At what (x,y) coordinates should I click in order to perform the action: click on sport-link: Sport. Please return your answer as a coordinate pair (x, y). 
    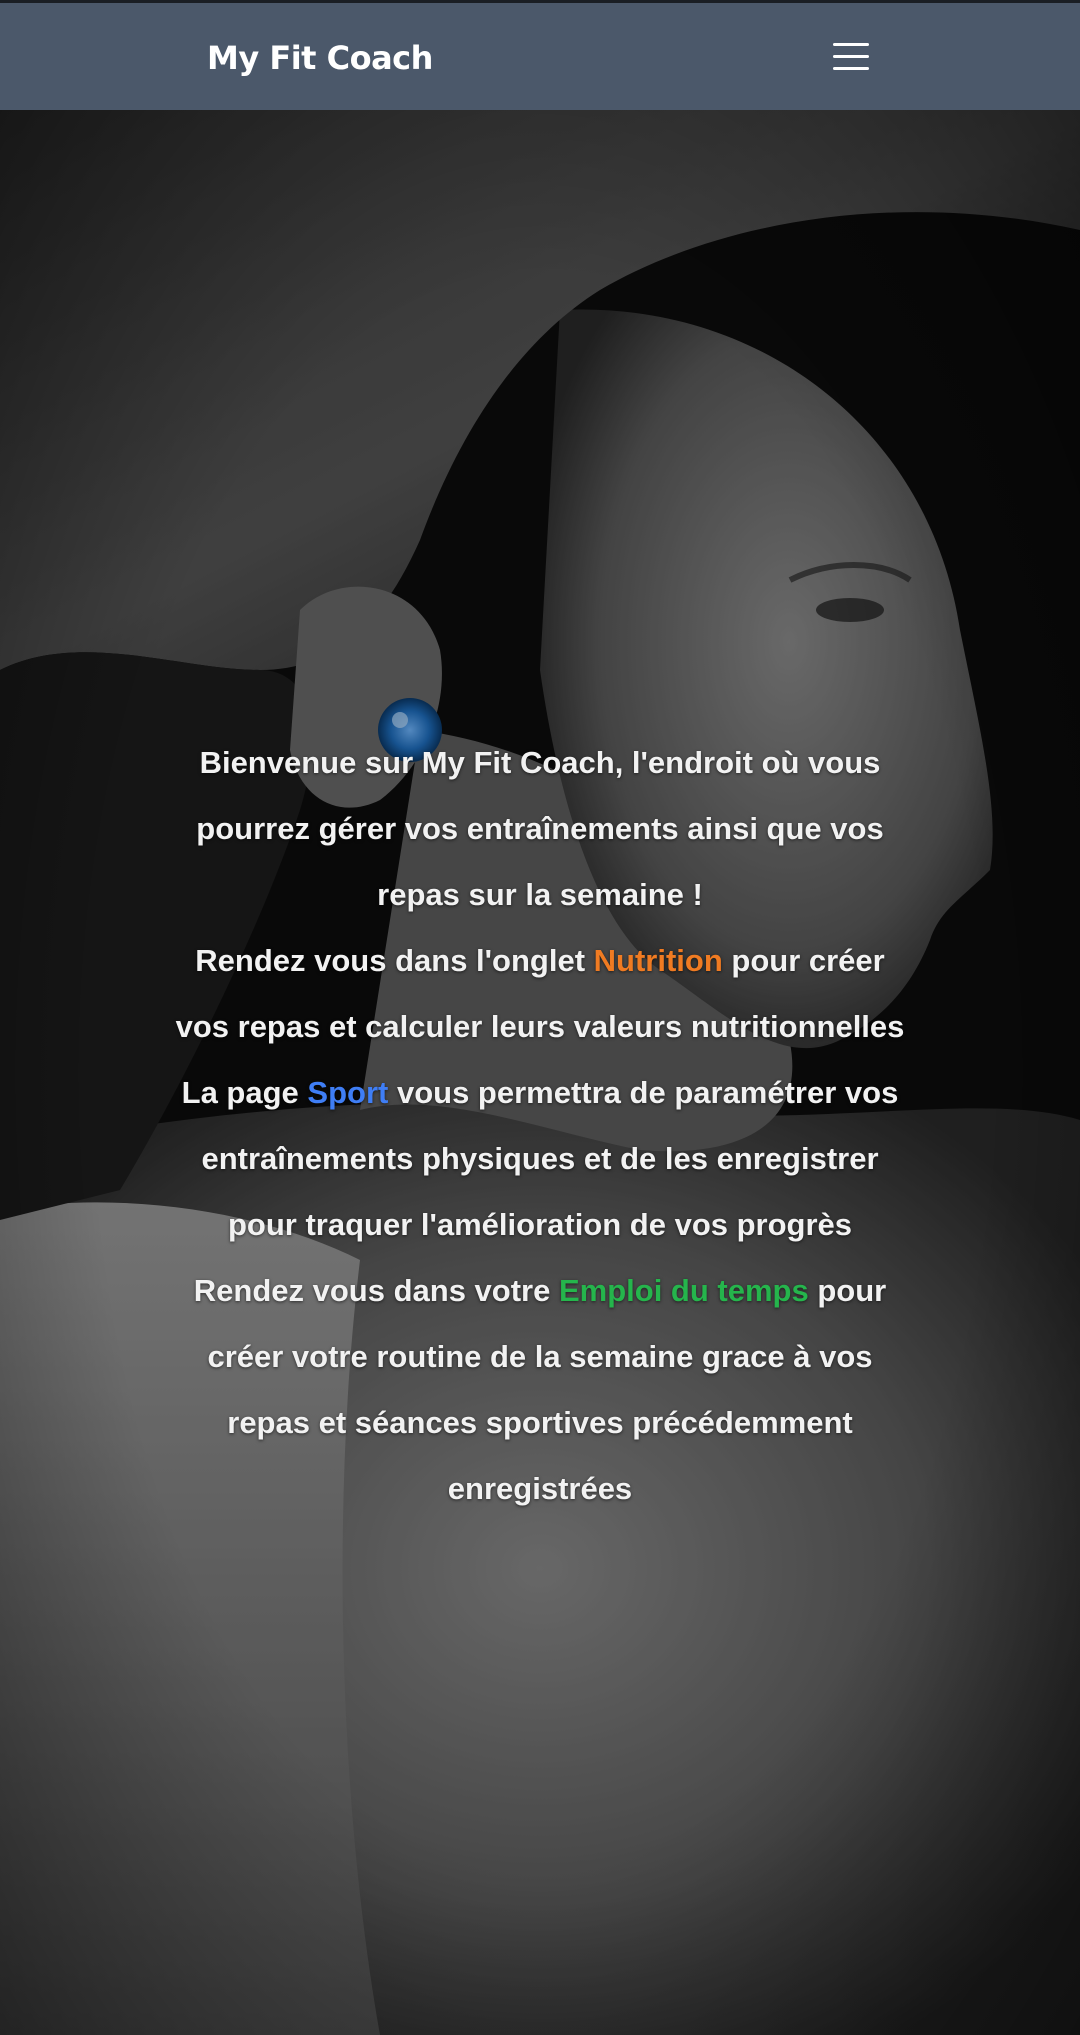
    Looking at the image, I should click on (347, 1092).